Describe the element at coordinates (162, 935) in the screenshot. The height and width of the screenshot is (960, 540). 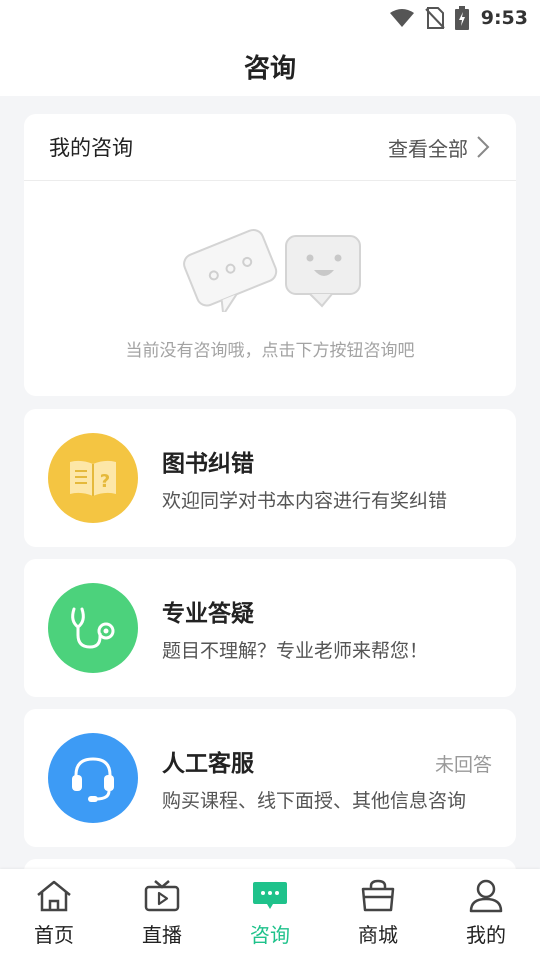
I see `tab-live-label: 直播` at that location.